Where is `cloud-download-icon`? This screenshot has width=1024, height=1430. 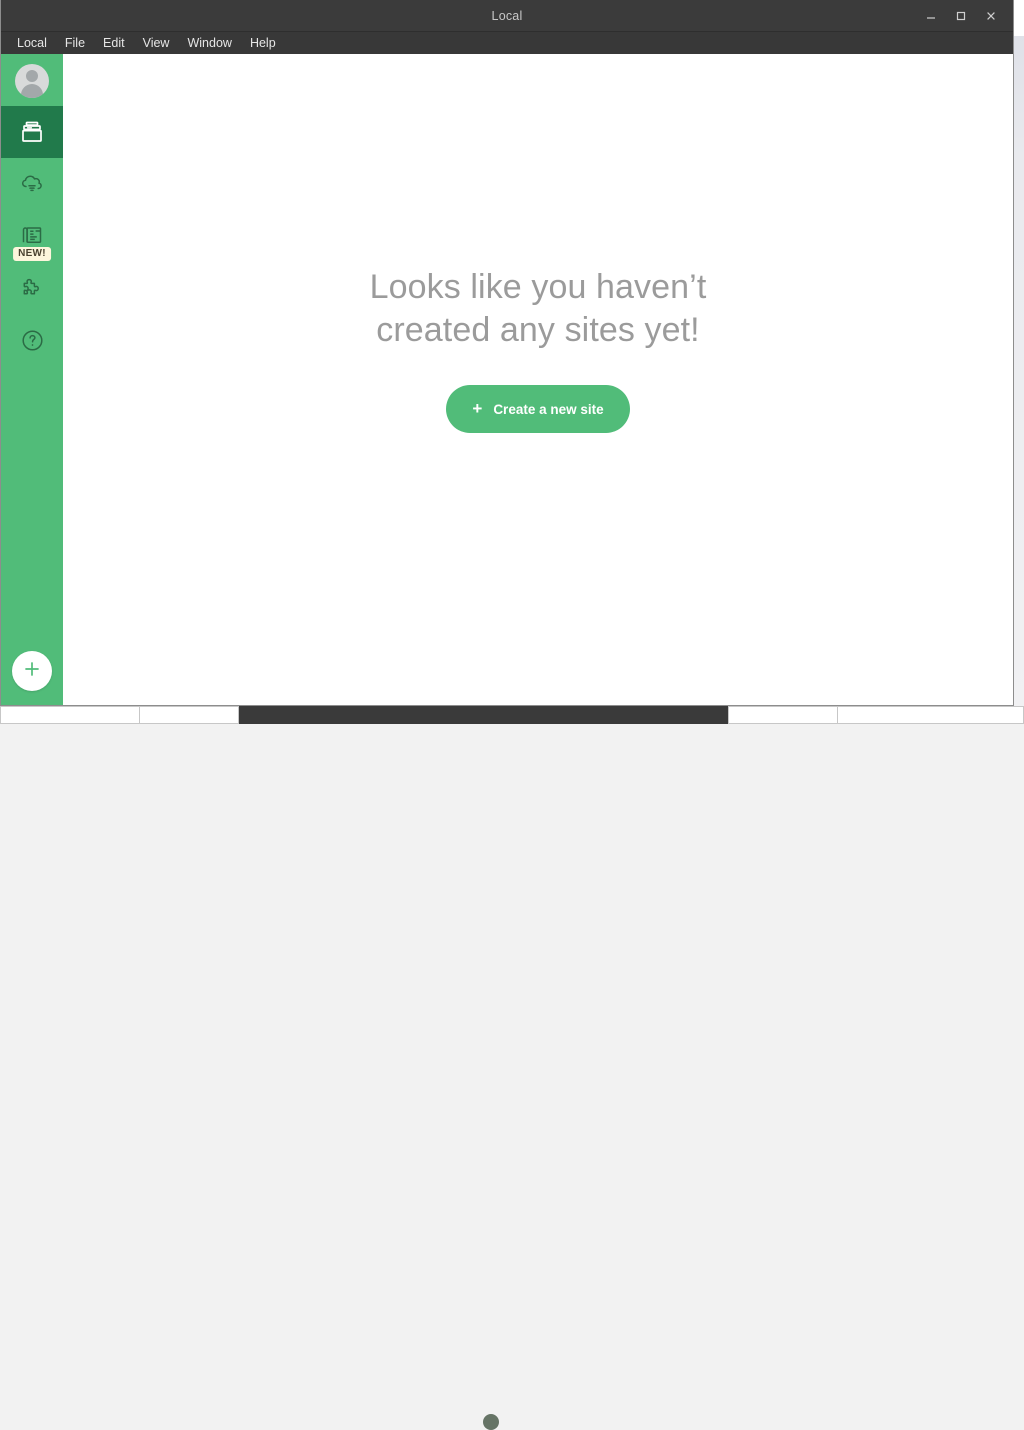
cloud-download-icon is located at coordinates (32, 184).